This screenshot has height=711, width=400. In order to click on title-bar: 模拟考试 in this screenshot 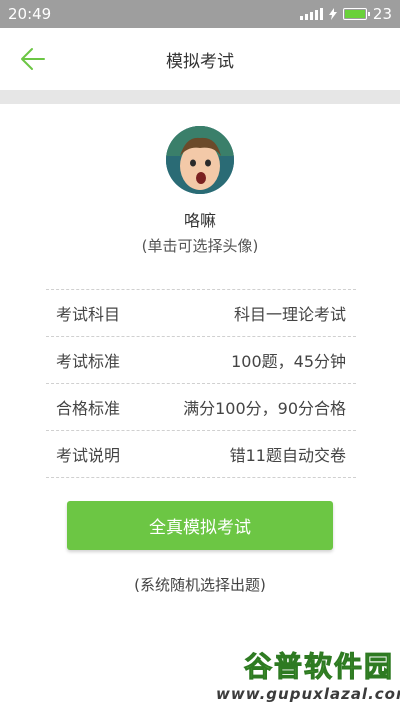, I will do `click(200, 59)`.